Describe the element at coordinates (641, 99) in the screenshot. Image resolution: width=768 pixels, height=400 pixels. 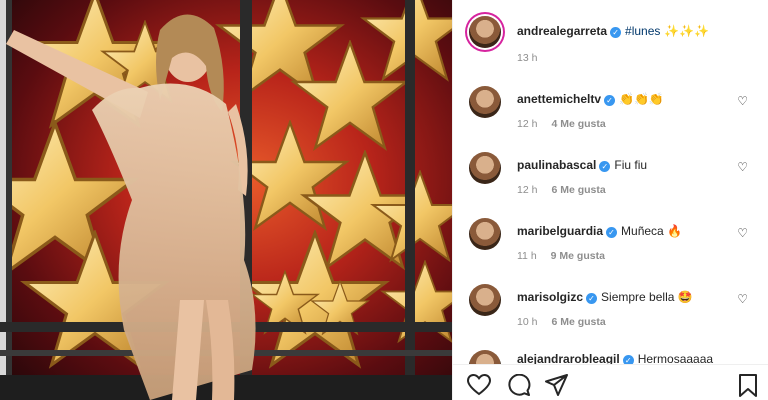
I see `comment-text: 👏👏👏` at that location.